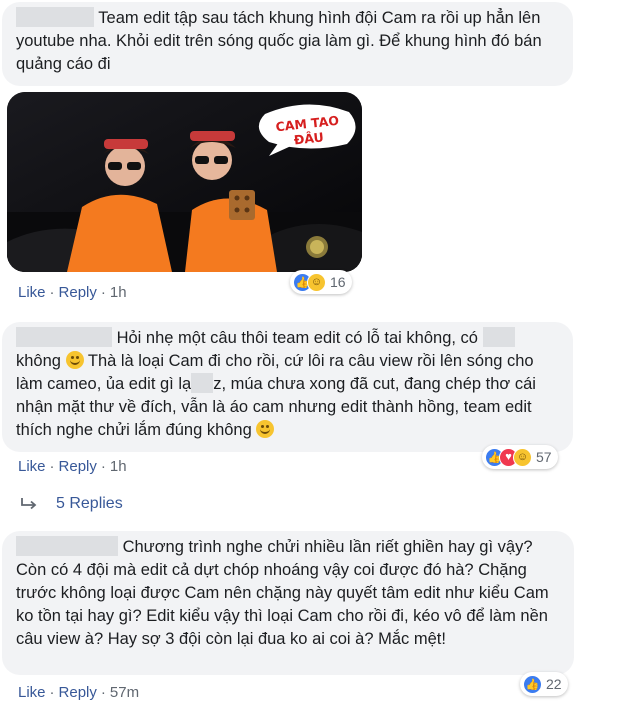  I want to click on comment-actions-1: Like · Reply · 1h, so click(72, 292).